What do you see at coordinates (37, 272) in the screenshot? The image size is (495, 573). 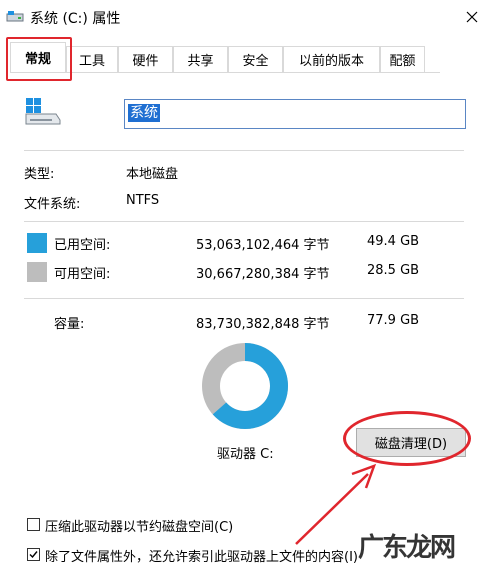 I see `free-space-swatch` at bounding box center [37, 272].